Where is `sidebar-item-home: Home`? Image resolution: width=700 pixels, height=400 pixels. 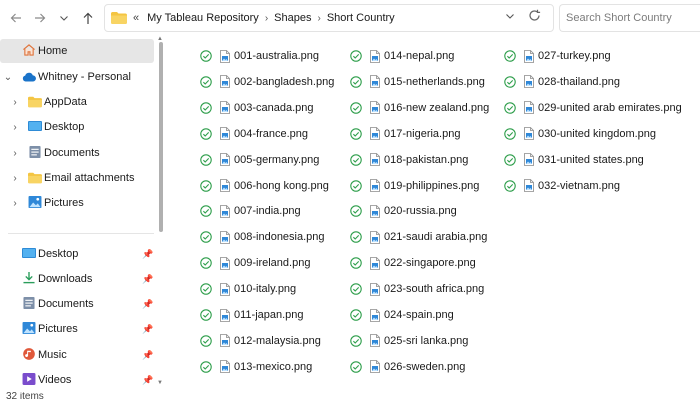
sidebar-item-home: Home is located at coordinates (77, 51).